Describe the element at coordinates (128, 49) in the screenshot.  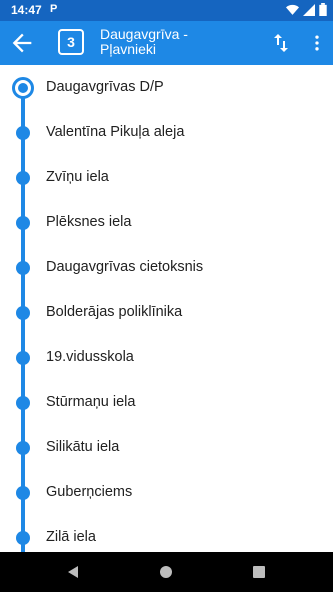
I see `route-title-line2: Pļavnieki` at that location.